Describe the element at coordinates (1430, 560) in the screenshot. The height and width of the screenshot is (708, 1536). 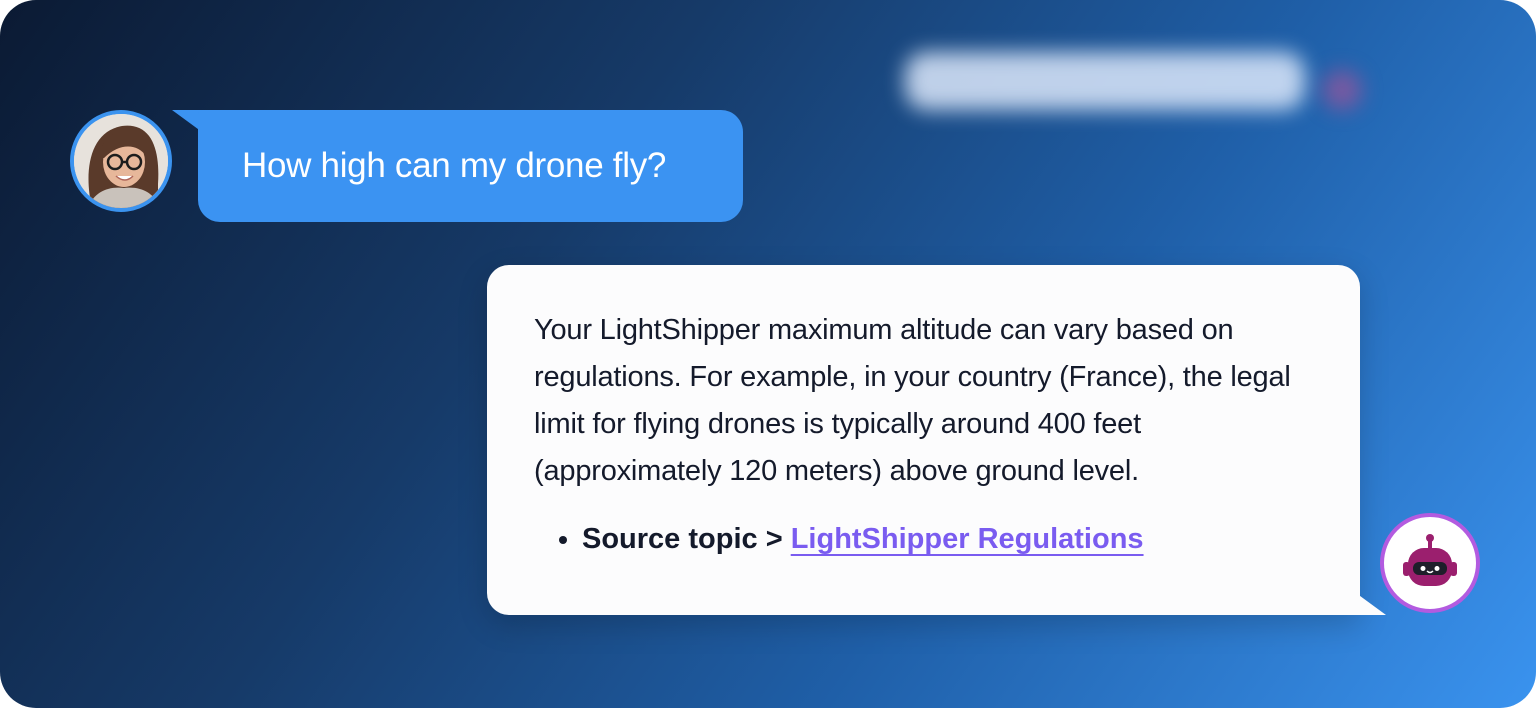
I see `robot-icon` at that location.